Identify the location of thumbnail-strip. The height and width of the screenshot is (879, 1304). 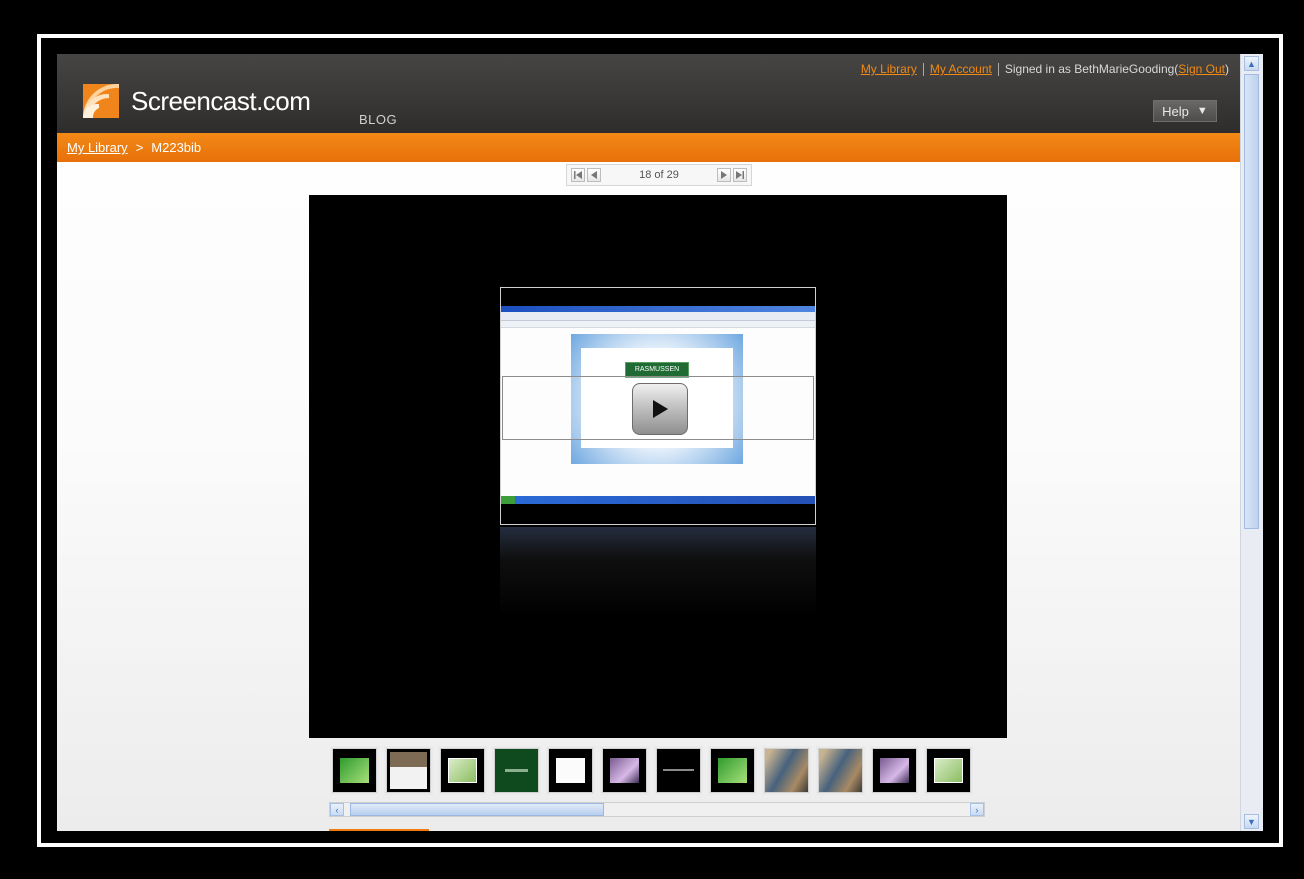
(658, 774).